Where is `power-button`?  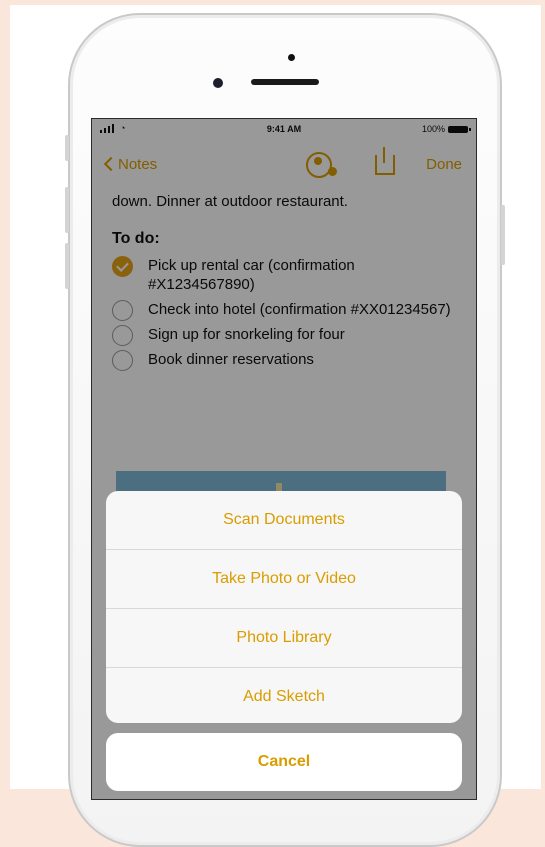 power-button is located at coordinates (503, 235).